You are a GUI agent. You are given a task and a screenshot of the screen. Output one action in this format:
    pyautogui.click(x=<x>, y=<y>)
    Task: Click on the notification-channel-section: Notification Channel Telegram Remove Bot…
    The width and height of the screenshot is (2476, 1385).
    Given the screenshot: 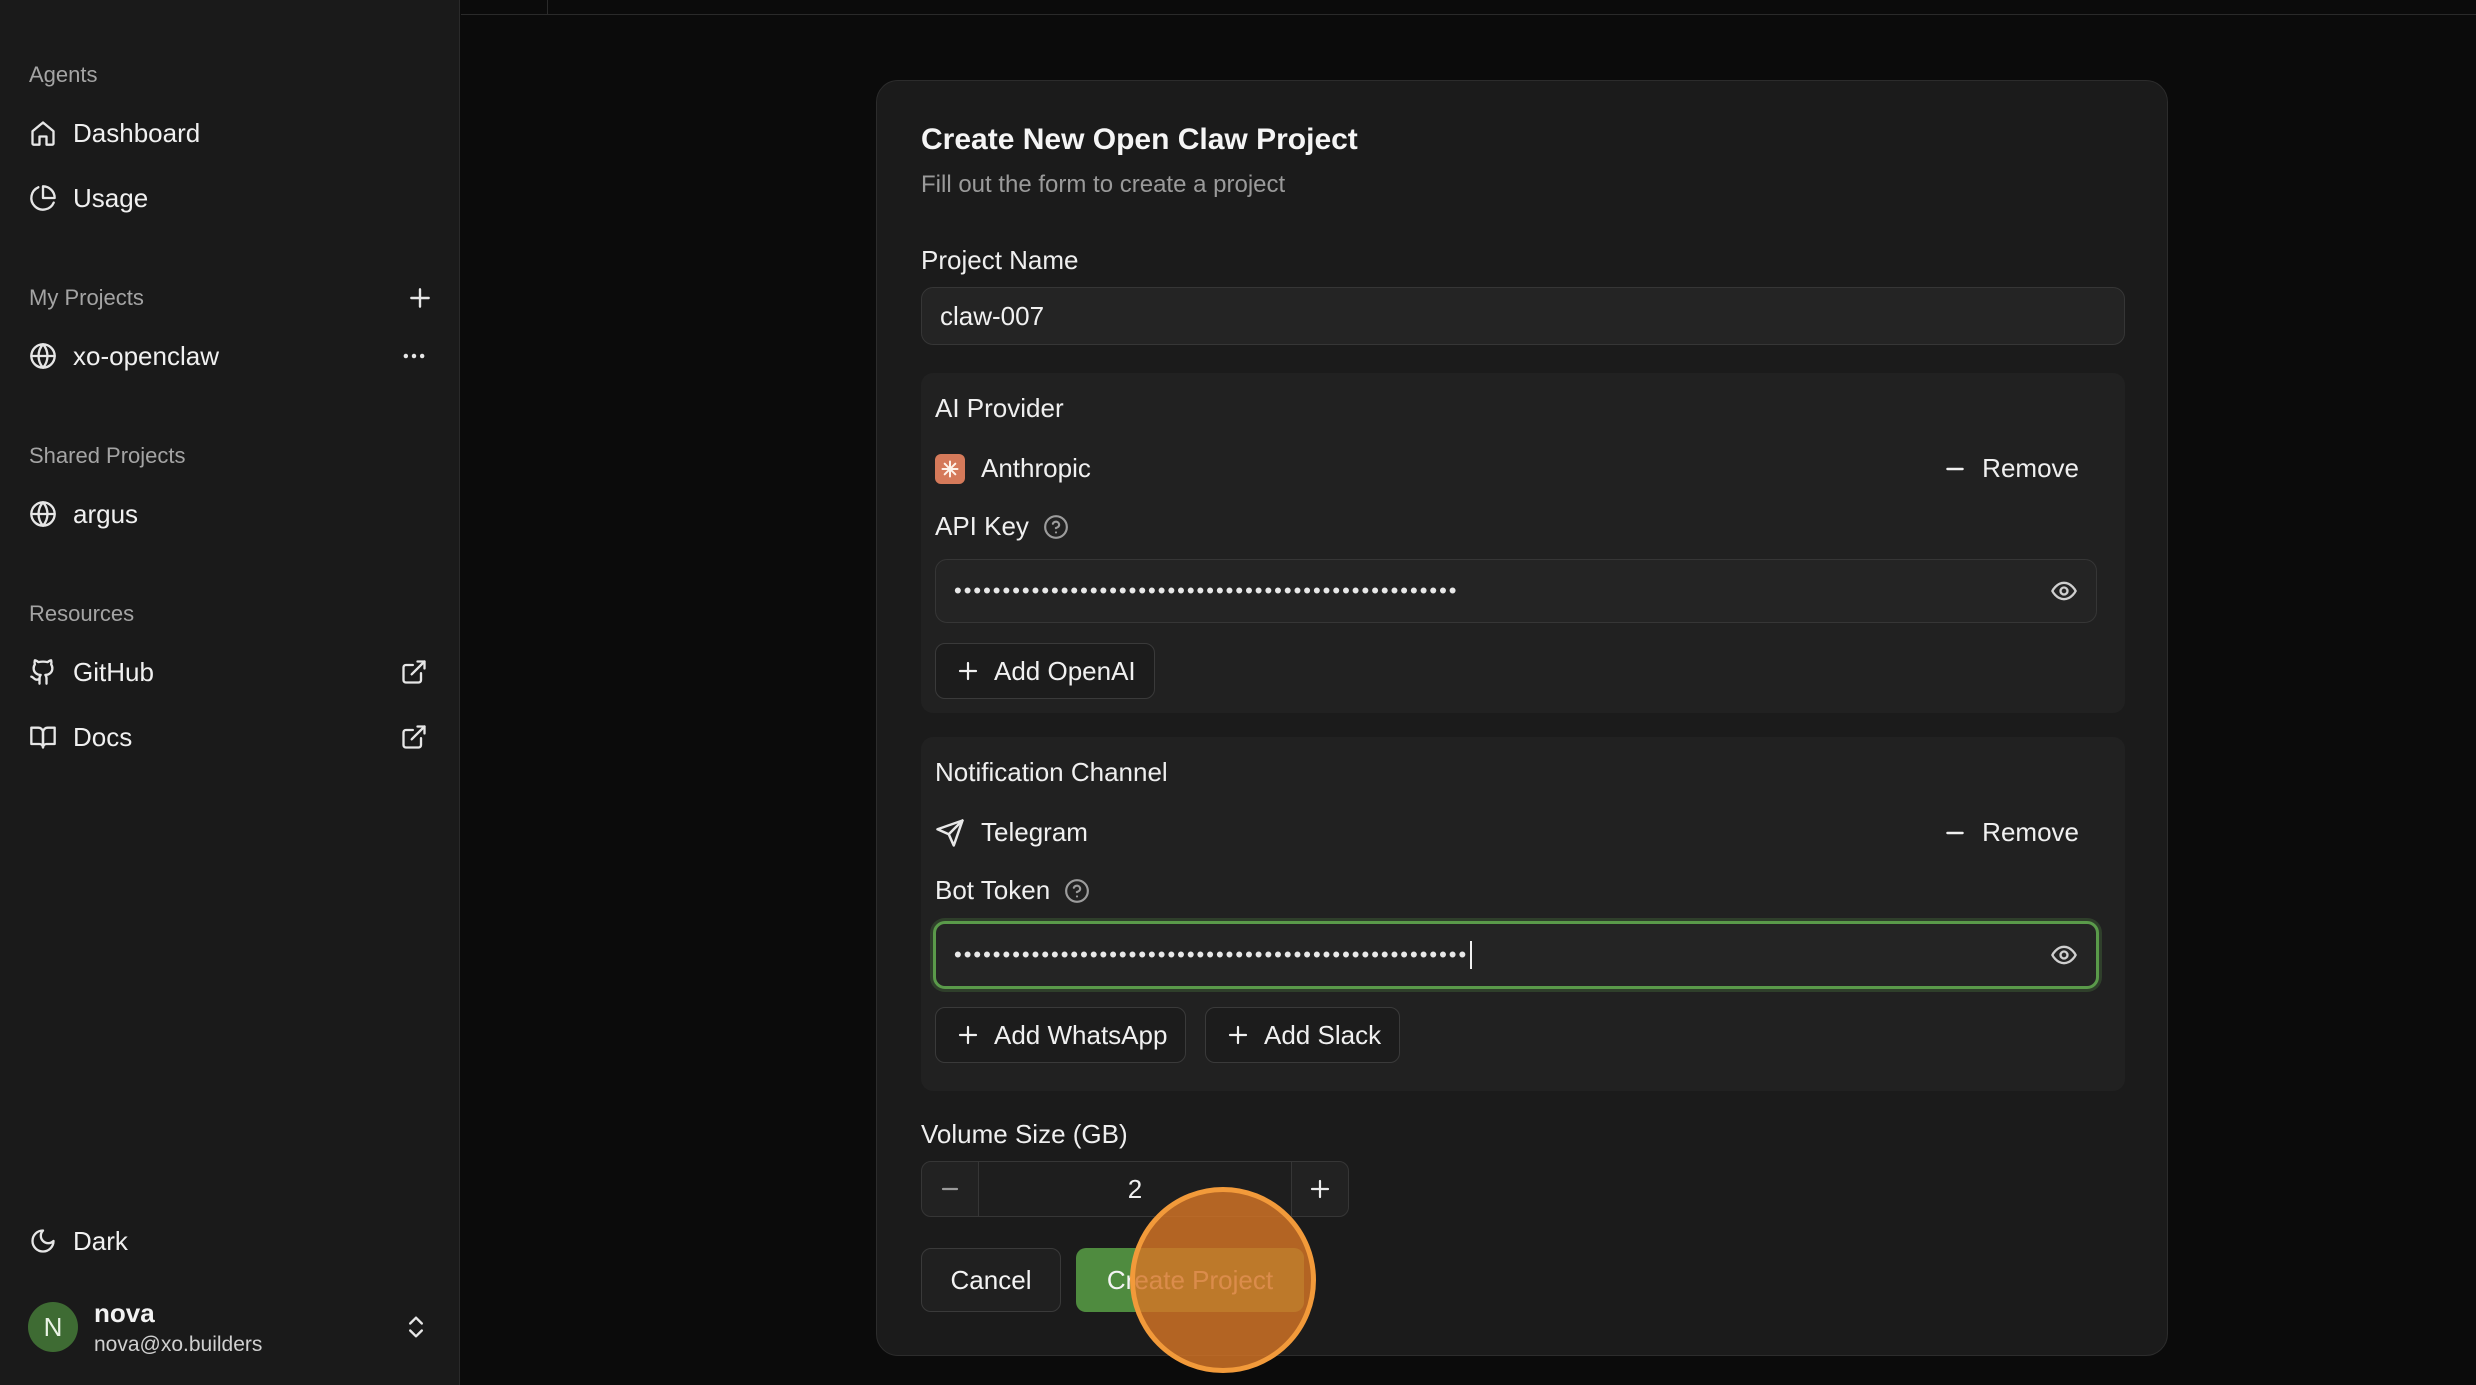 What is the action you would take?
    pyautogui.click(x=1523, y=914)
    